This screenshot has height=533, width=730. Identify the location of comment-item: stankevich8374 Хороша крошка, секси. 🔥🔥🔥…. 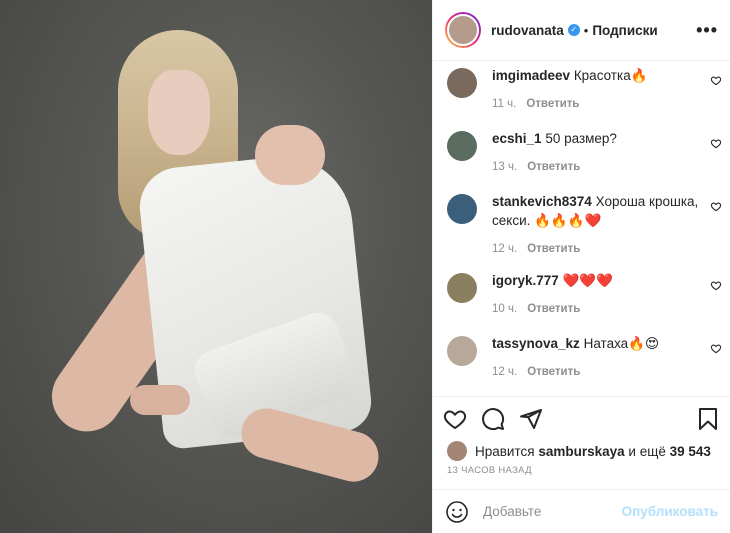
(581, 225).